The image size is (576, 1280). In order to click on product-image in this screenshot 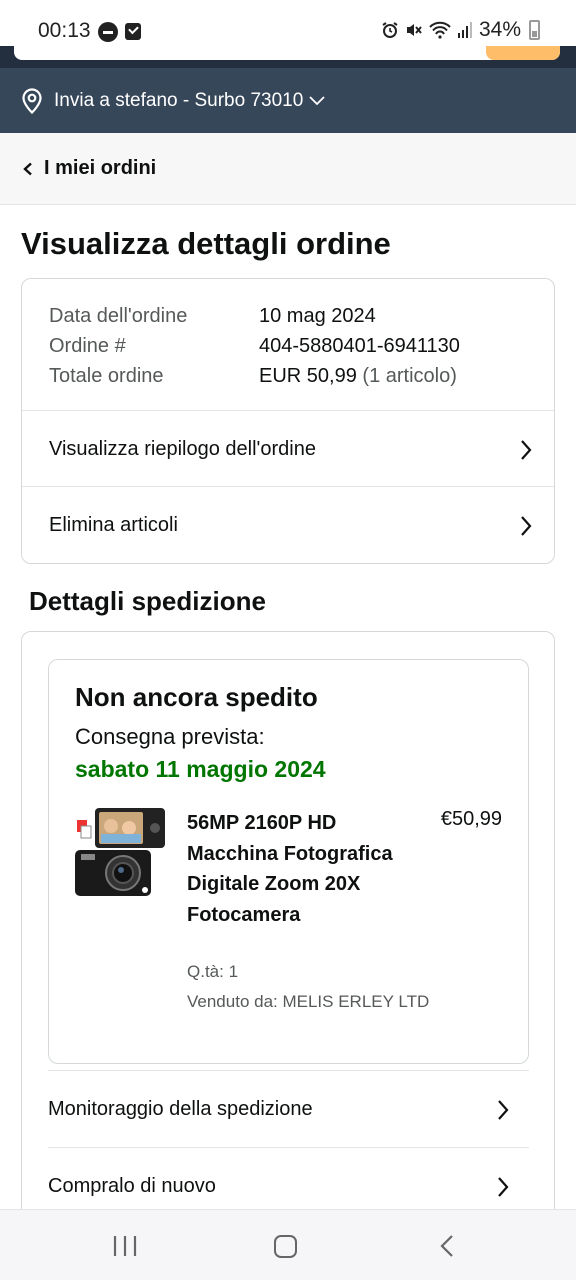, I will do `click(121, 852)`.